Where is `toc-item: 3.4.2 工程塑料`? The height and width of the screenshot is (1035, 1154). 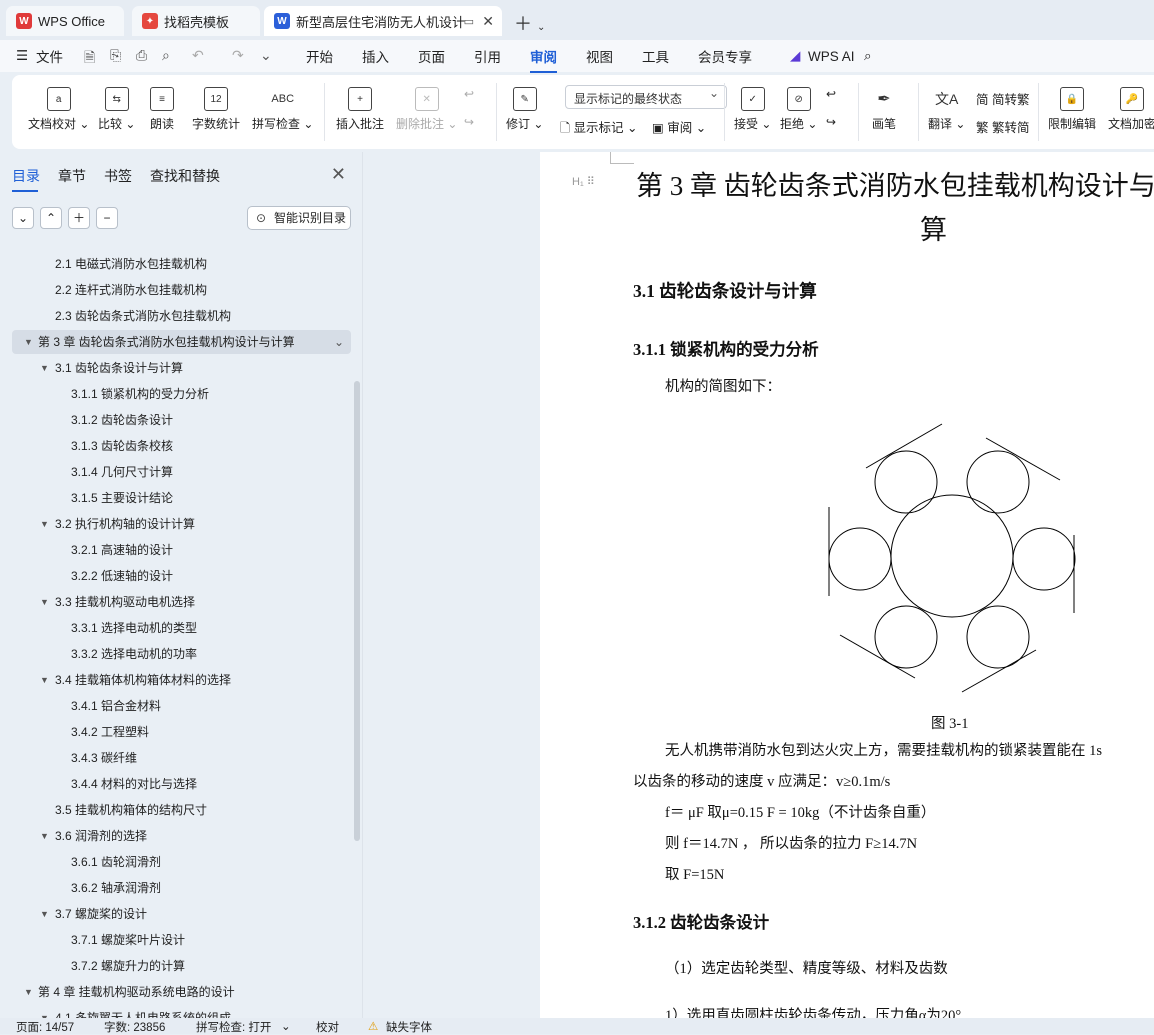
toc-item: 3.4.2 工程塑料 is located at coordinates (176, 732).